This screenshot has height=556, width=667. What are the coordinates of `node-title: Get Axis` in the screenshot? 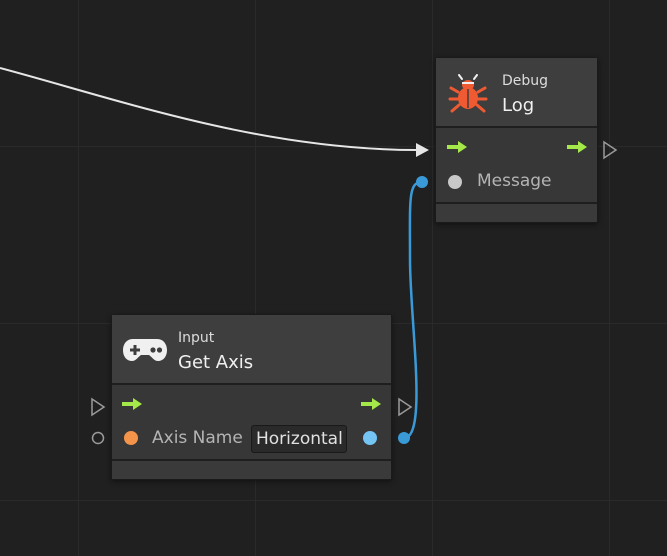 It's located at (216, 362).